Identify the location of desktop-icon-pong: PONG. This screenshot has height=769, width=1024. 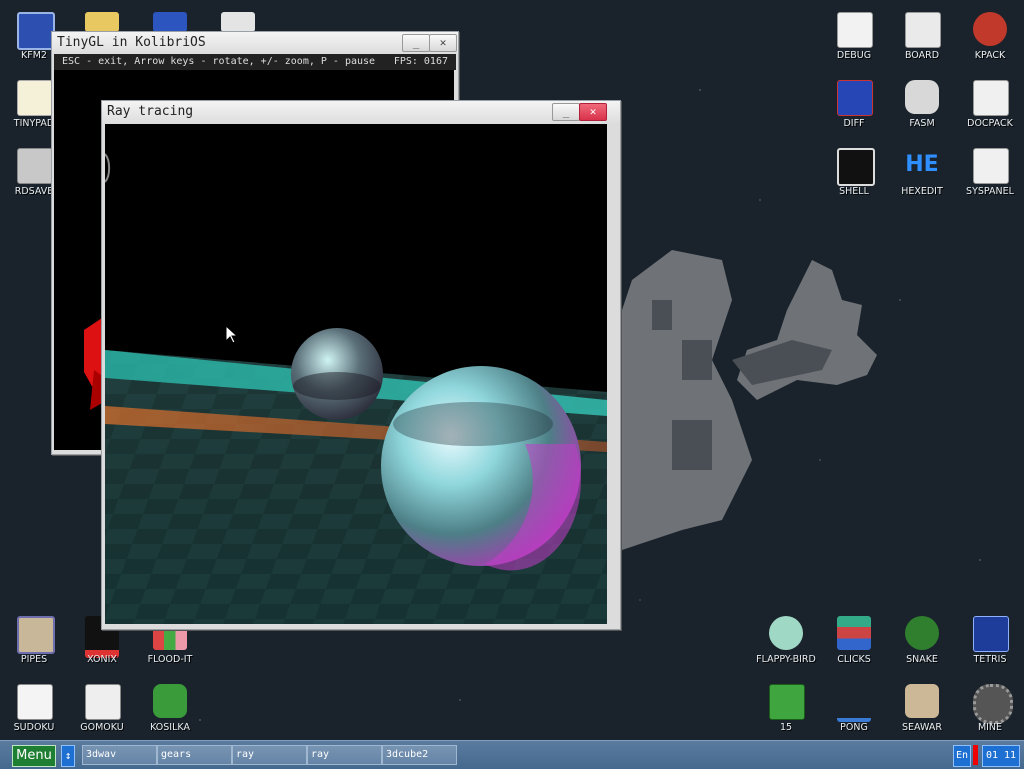
(854, 711).